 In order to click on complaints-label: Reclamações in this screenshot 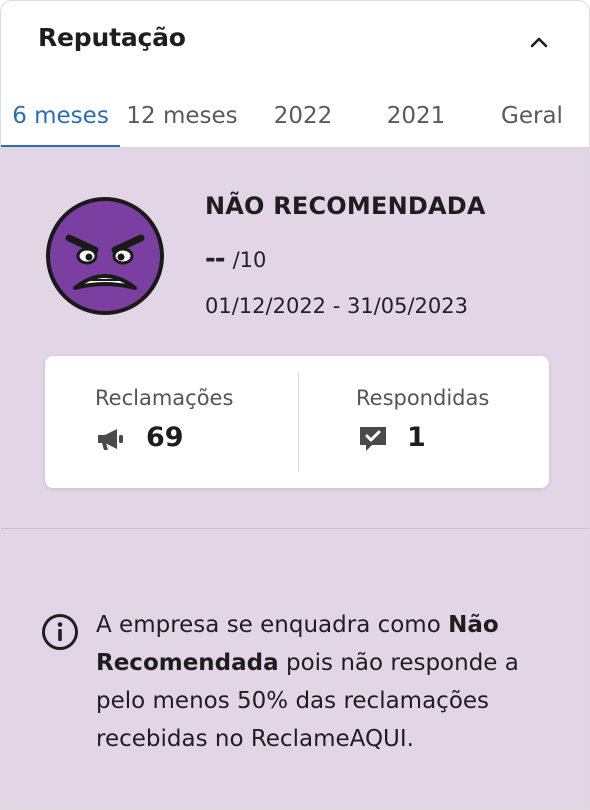, I will do `click(164, 398)`.